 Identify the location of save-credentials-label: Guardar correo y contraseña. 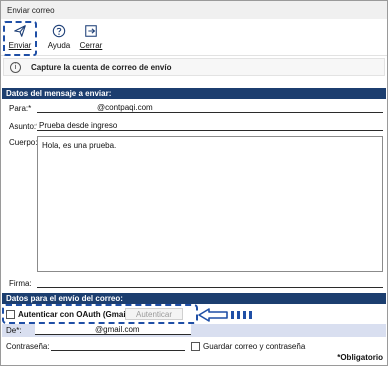
(254, 346).